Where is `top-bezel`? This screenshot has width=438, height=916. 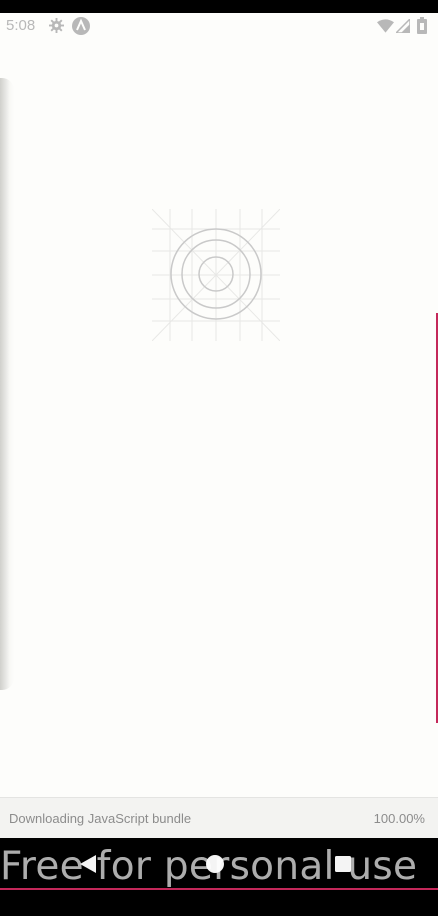
top-bezel is located at coordinates (219, 6).